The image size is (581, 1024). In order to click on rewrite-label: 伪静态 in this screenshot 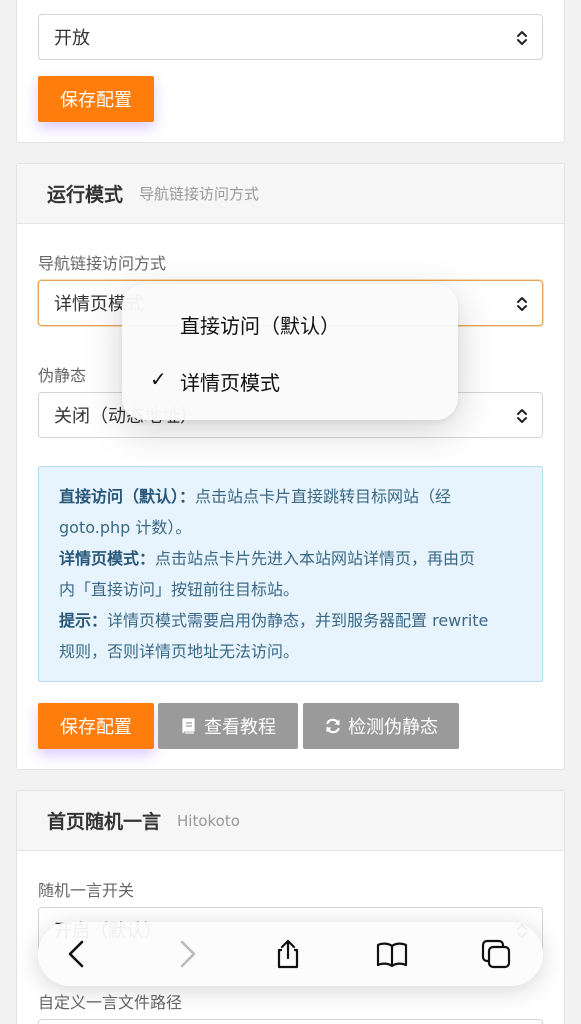, I will do `click(62, 375)`.